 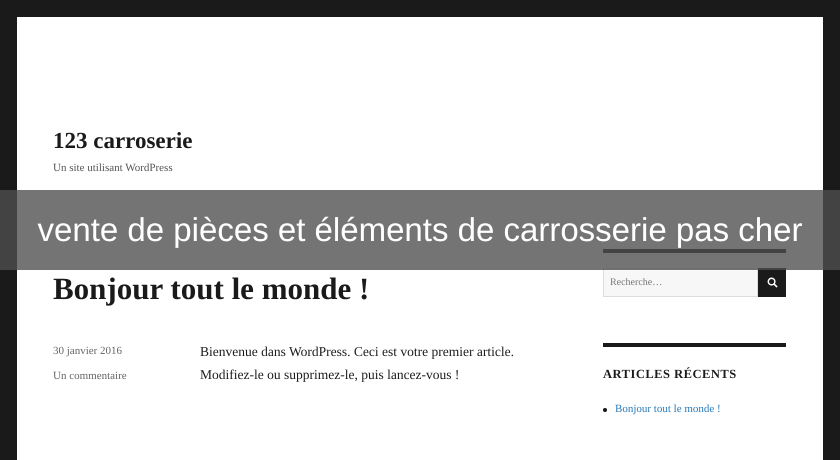 What do you see at coordinates (668, 409) in the screenshot?
I see `recent-post-link: Bonjour tout le monde !` at bounding box center [668, 409].